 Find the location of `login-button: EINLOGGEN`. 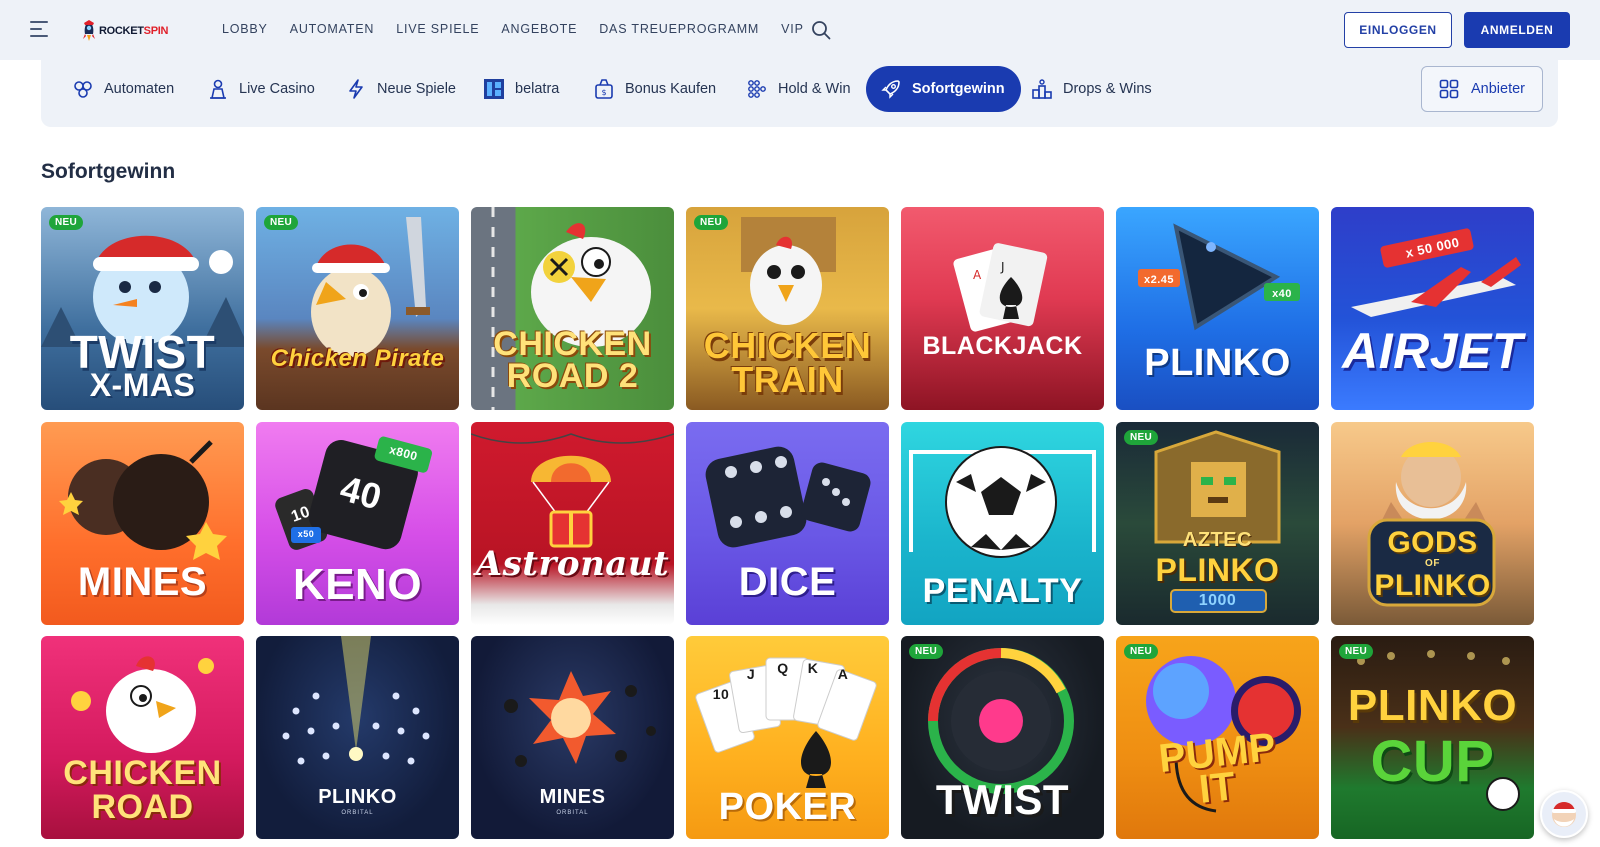

login-button: EINLOGGEN is located at coordinates (1398, 30).